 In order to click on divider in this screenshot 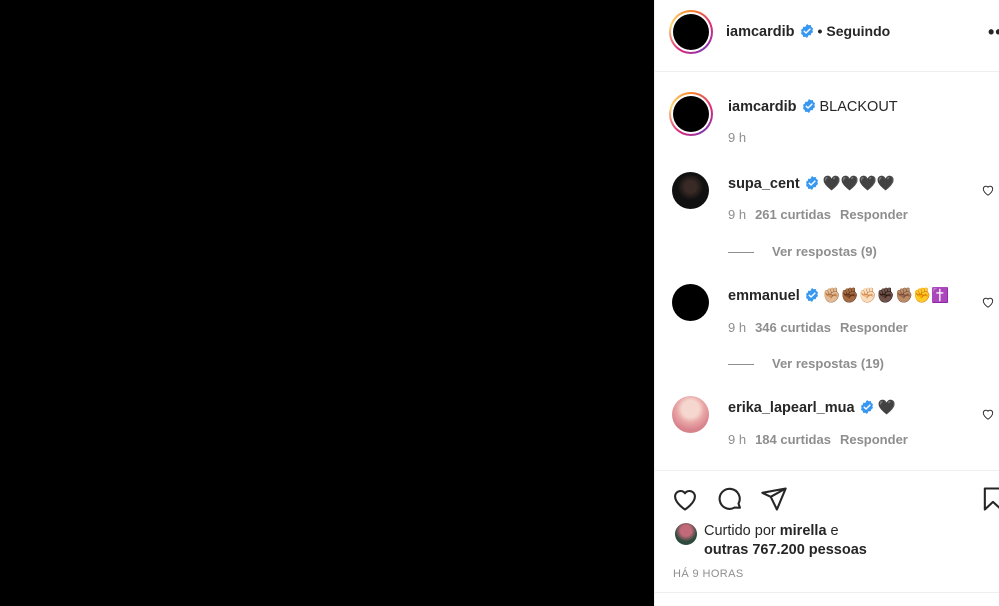, I will do `click(827, 592)`.